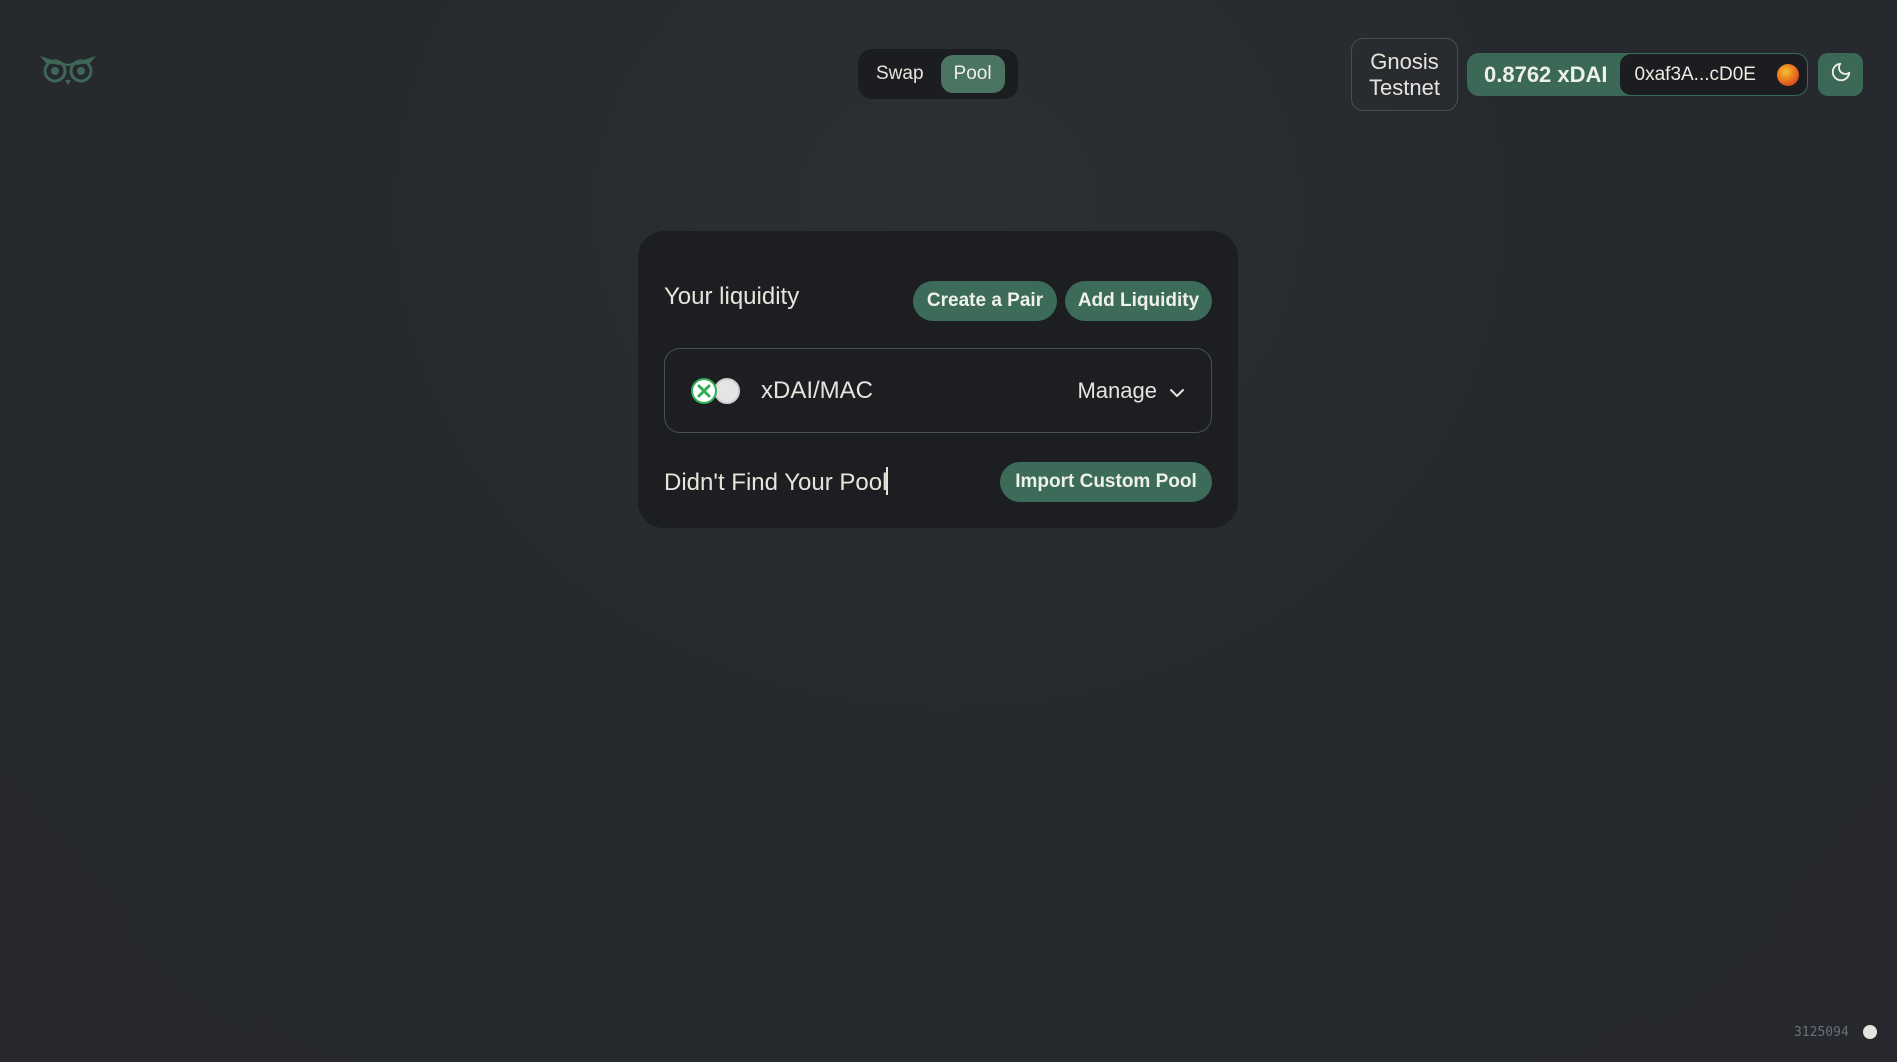  What do you see at coordinates (704, 390) in the screenshot?
I see `xdai-token-icon` at bounding box center [704, 390].